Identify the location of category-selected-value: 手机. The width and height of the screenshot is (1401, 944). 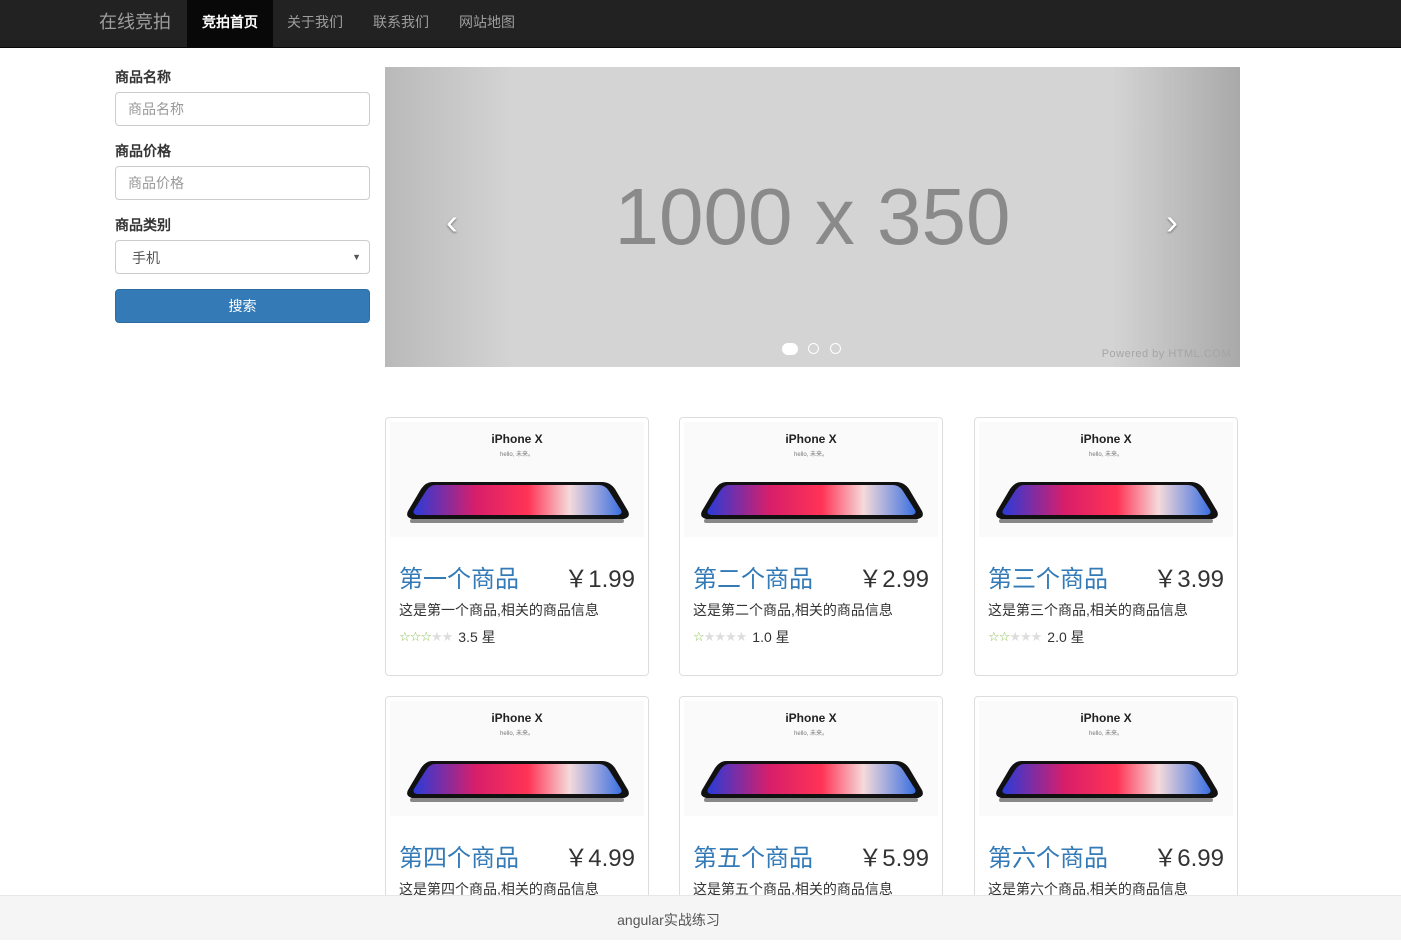
(146, 258).